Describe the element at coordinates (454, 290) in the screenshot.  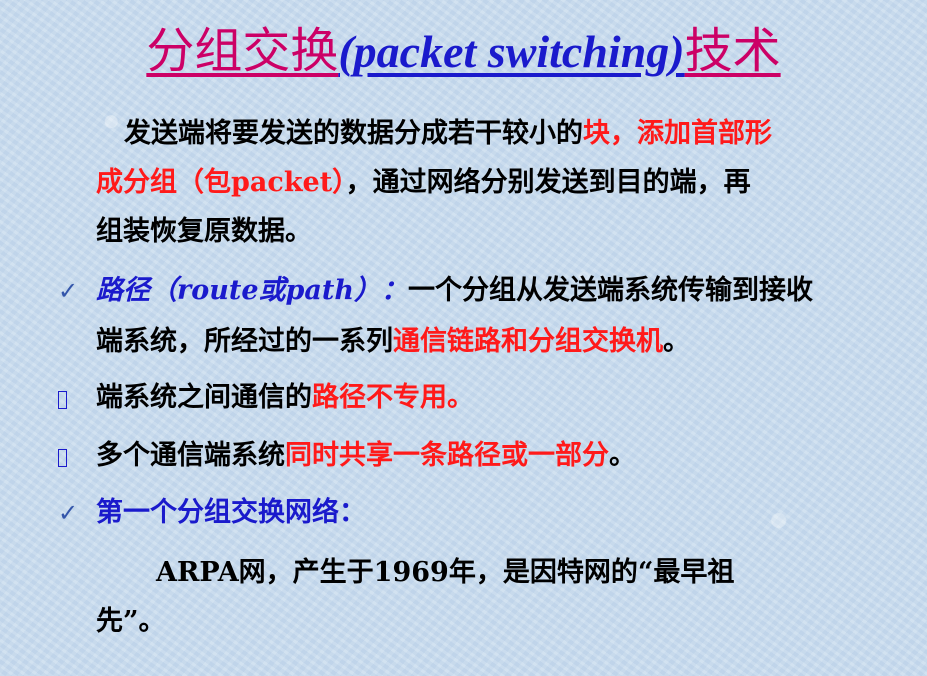
I see `bullet1-line1: 路径（route或path）：一个分组从发送端系统传输到接收` at that location.